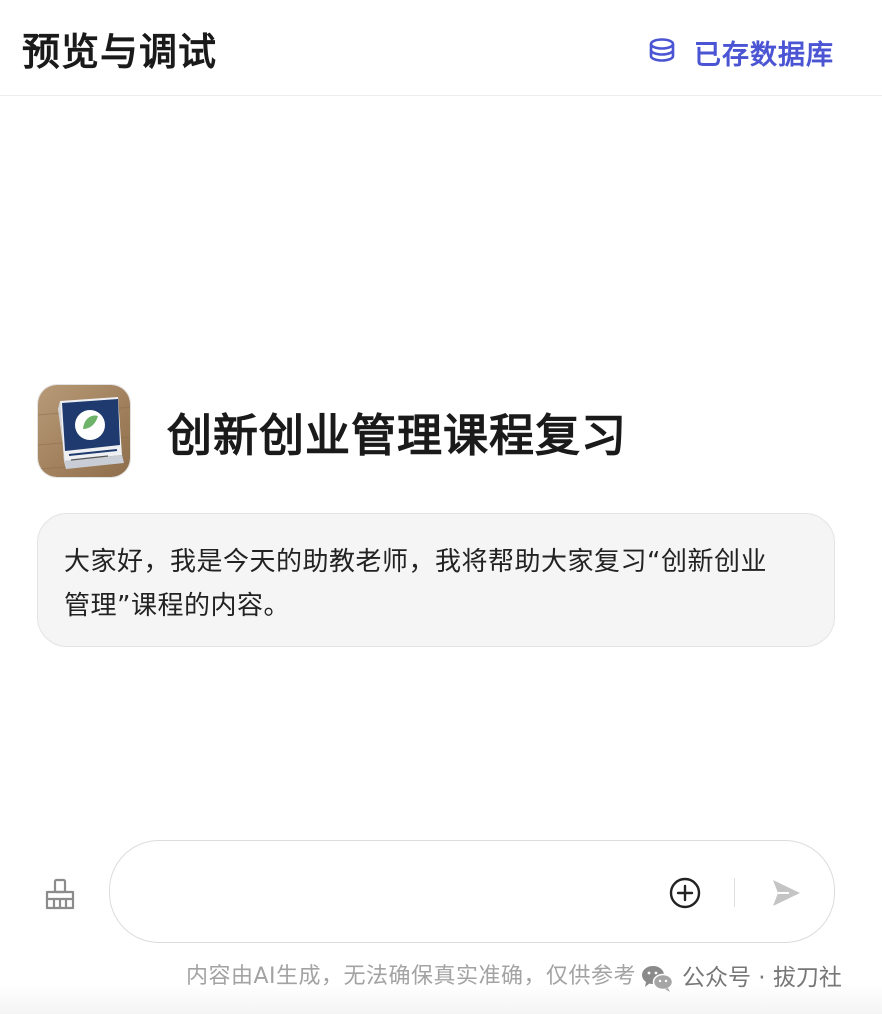  I want to click on saved-database-button: 已存数据库, so click(740, 52).